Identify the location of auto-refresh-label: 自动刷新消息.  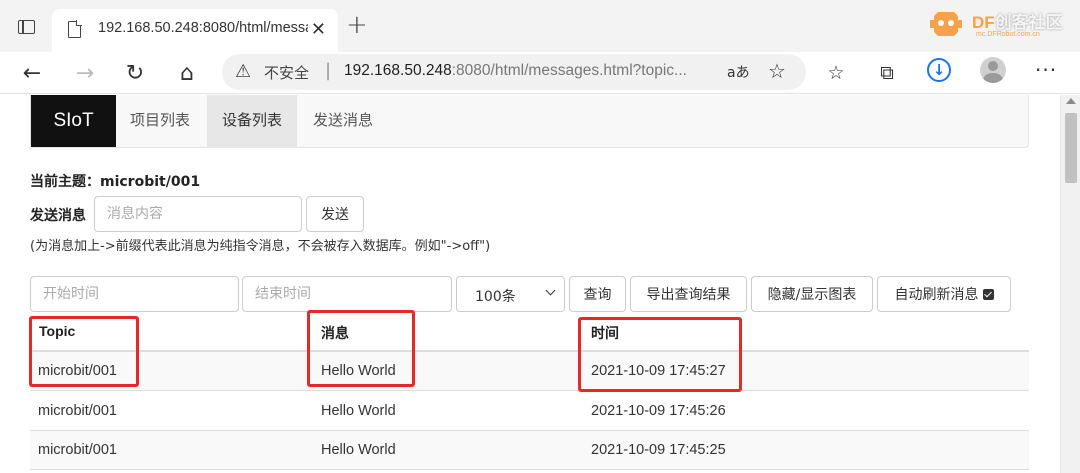
(936, 295).